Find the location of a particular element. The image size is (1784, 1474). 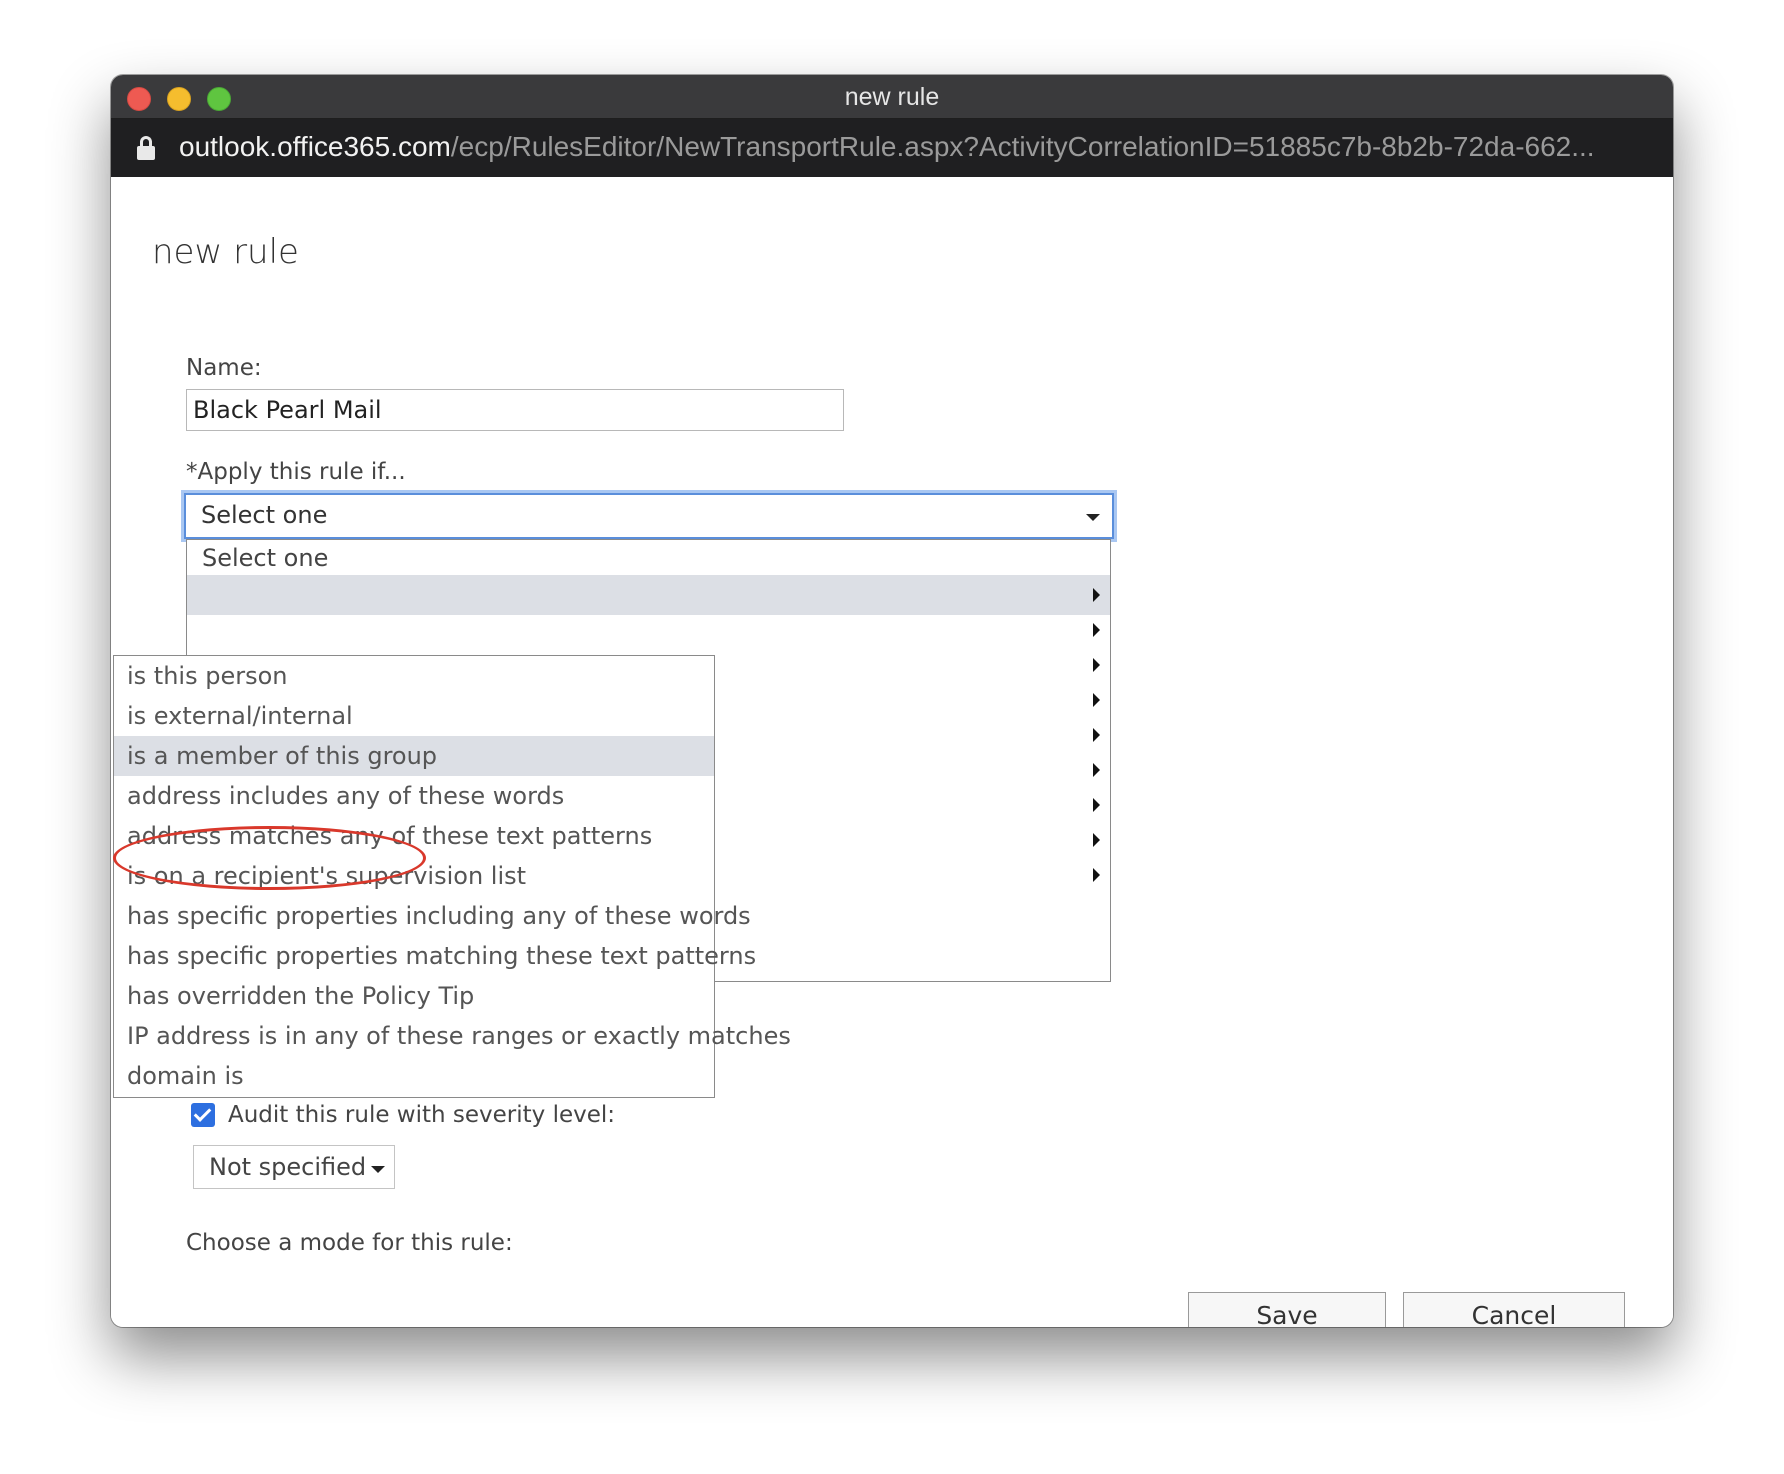

apply-rule-selected-value: Select one is located at coordinates (264, 515).